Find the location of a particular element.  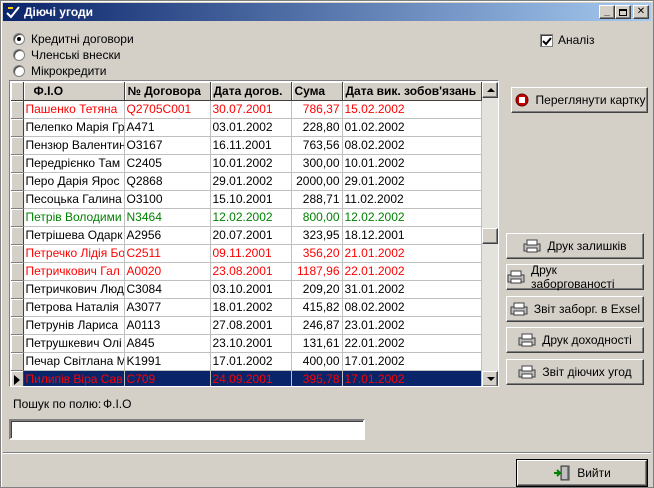

cell-contract-no: A471 is located at coordinates (167, 127).